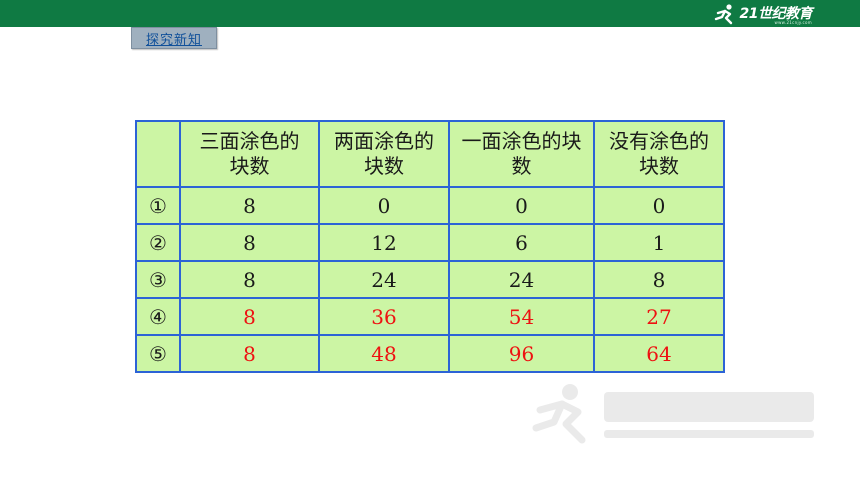 The image size is (860, 484). I want to click on brand-name: 21世纪教育, so click(776, 14).